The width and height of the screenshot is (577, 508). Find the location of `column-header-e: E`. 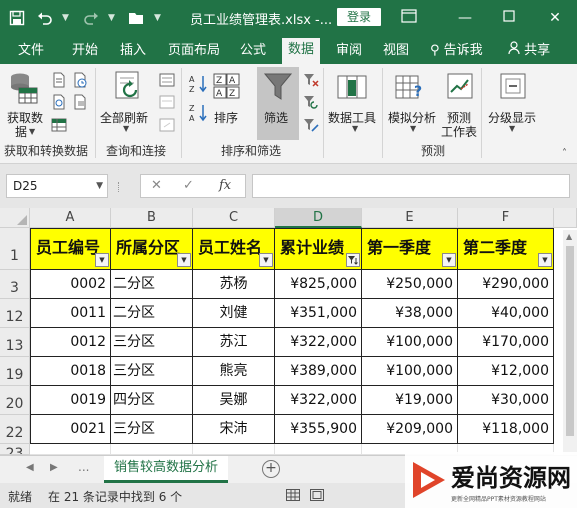

column-header-e: E is located at coordinates (410, 218).